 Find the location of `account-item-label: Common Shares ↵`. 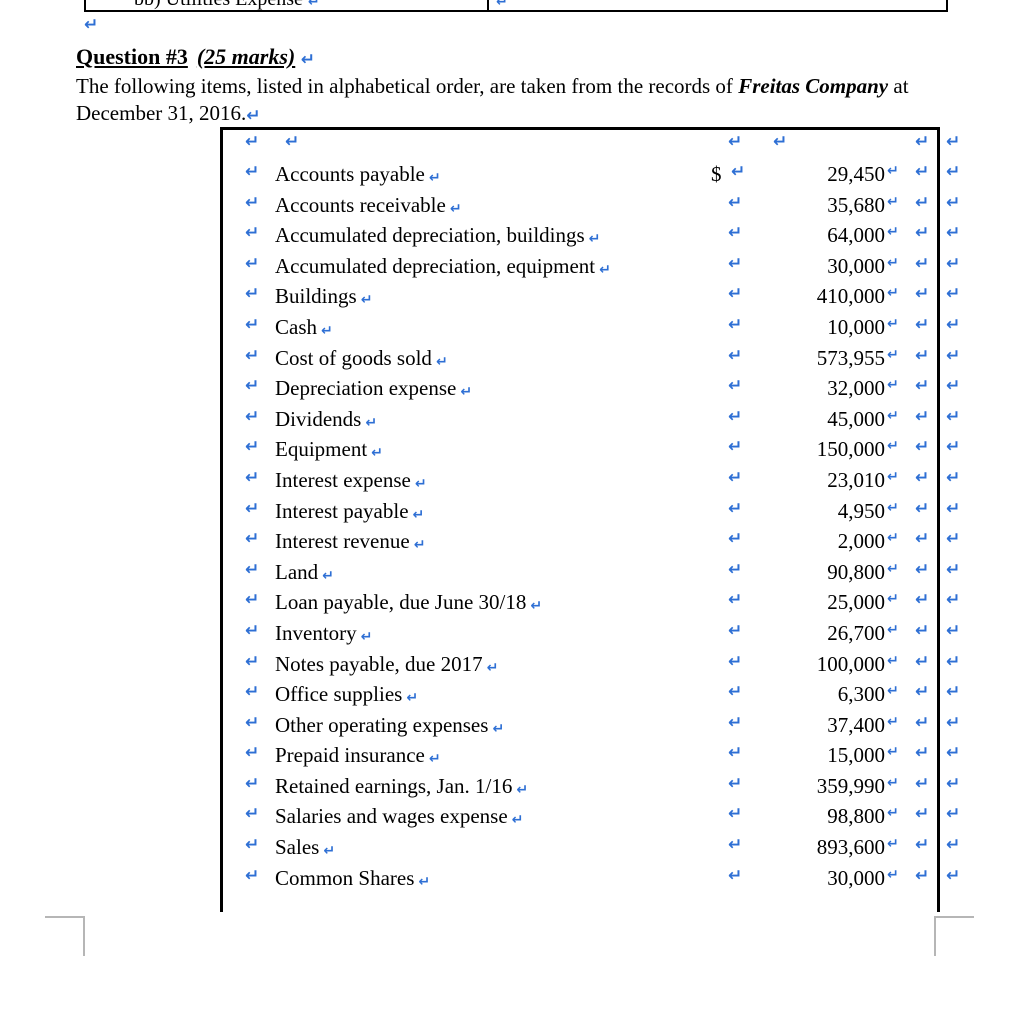

account-item-label: Common Shares ↵ is located at coordinates (353, 877).